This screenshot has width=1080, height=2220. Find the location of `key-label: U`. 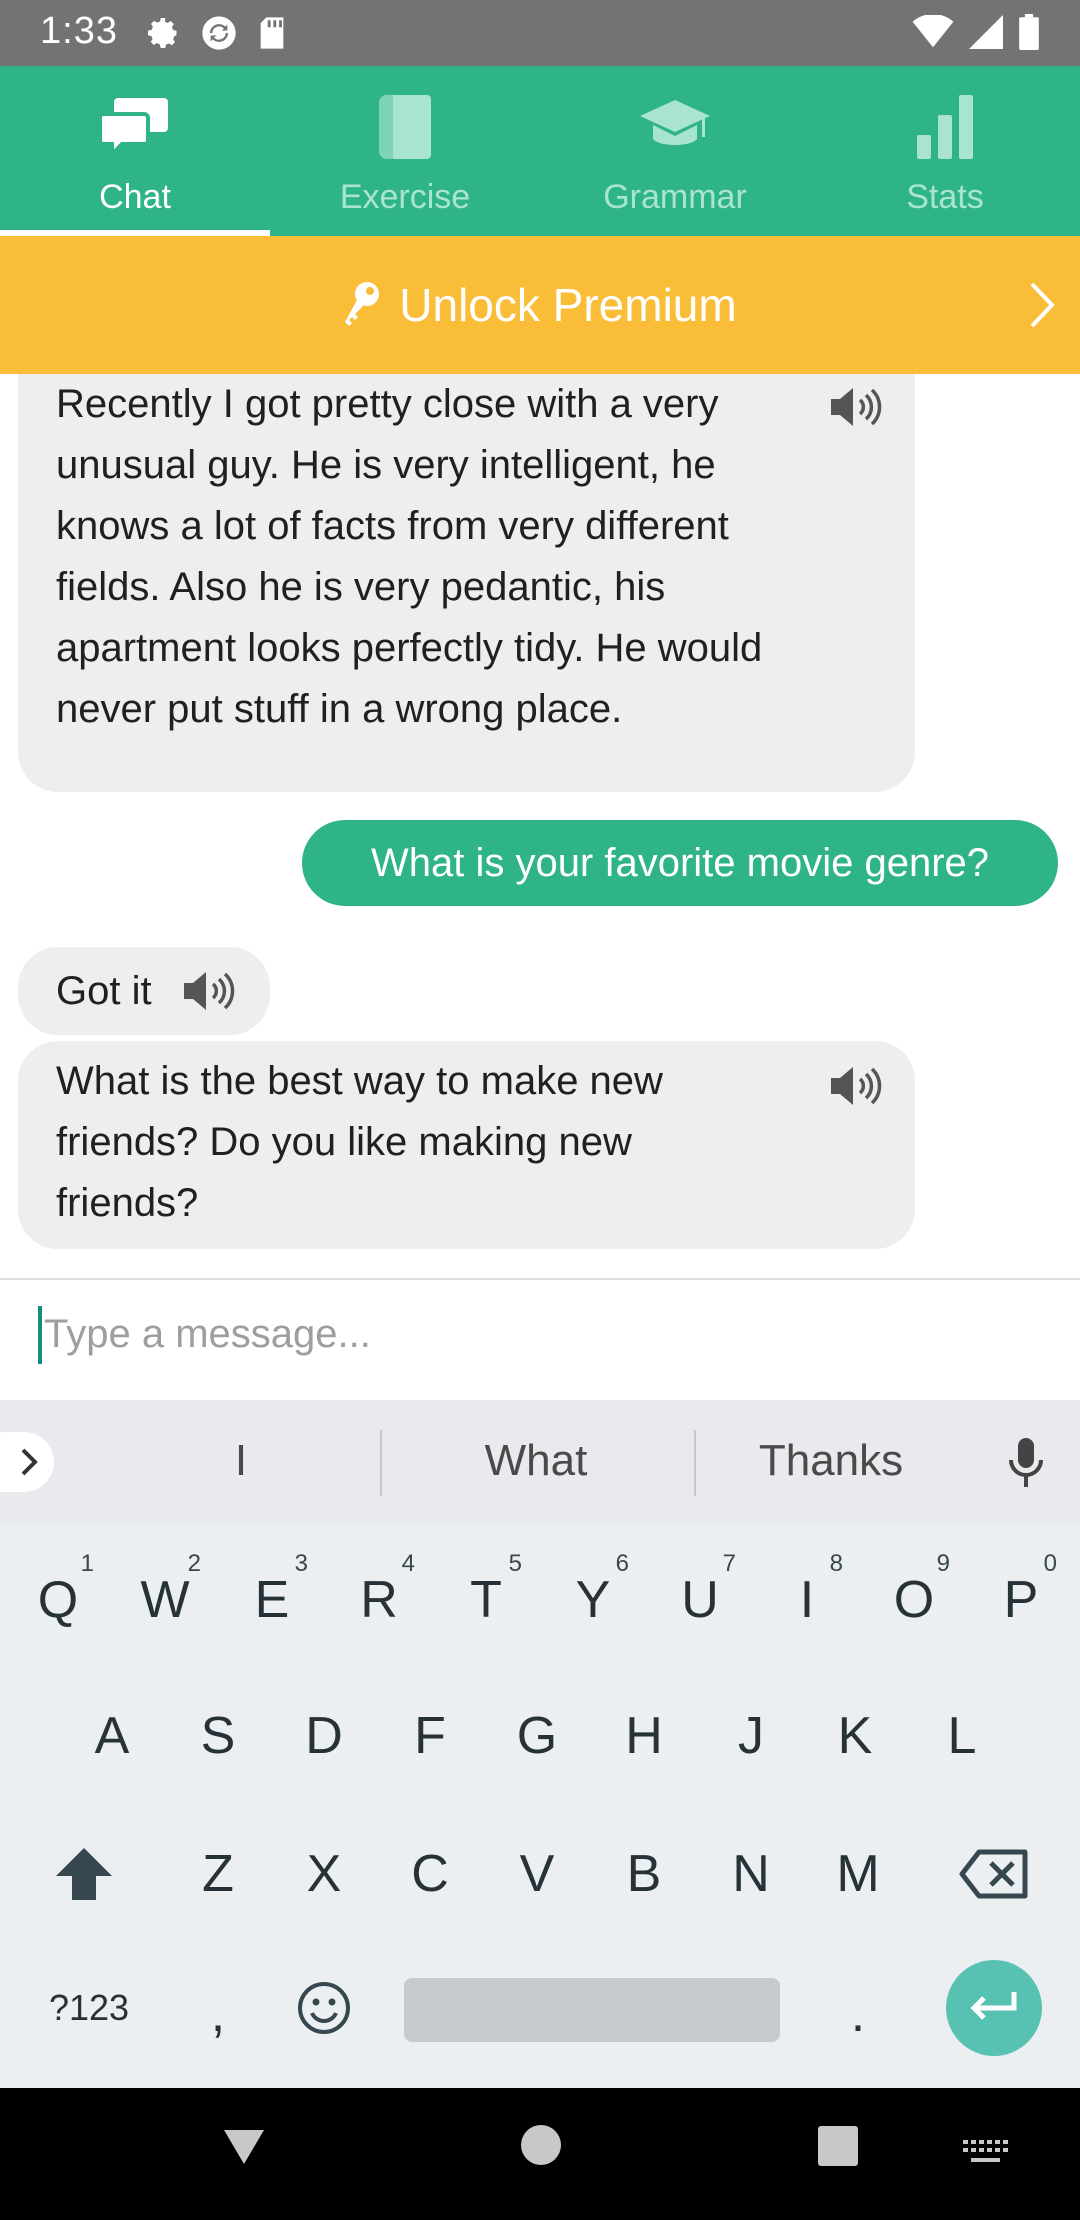

key-label: U is located at coordinates (700, 1600).